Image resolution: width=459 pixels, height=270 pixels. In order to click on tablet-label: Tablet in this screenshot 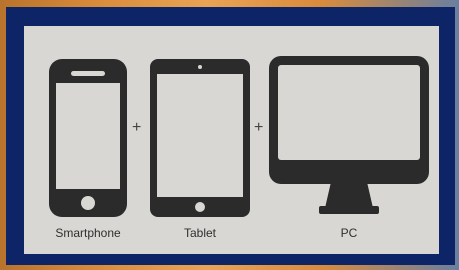, I will do `click(200, 233)`.